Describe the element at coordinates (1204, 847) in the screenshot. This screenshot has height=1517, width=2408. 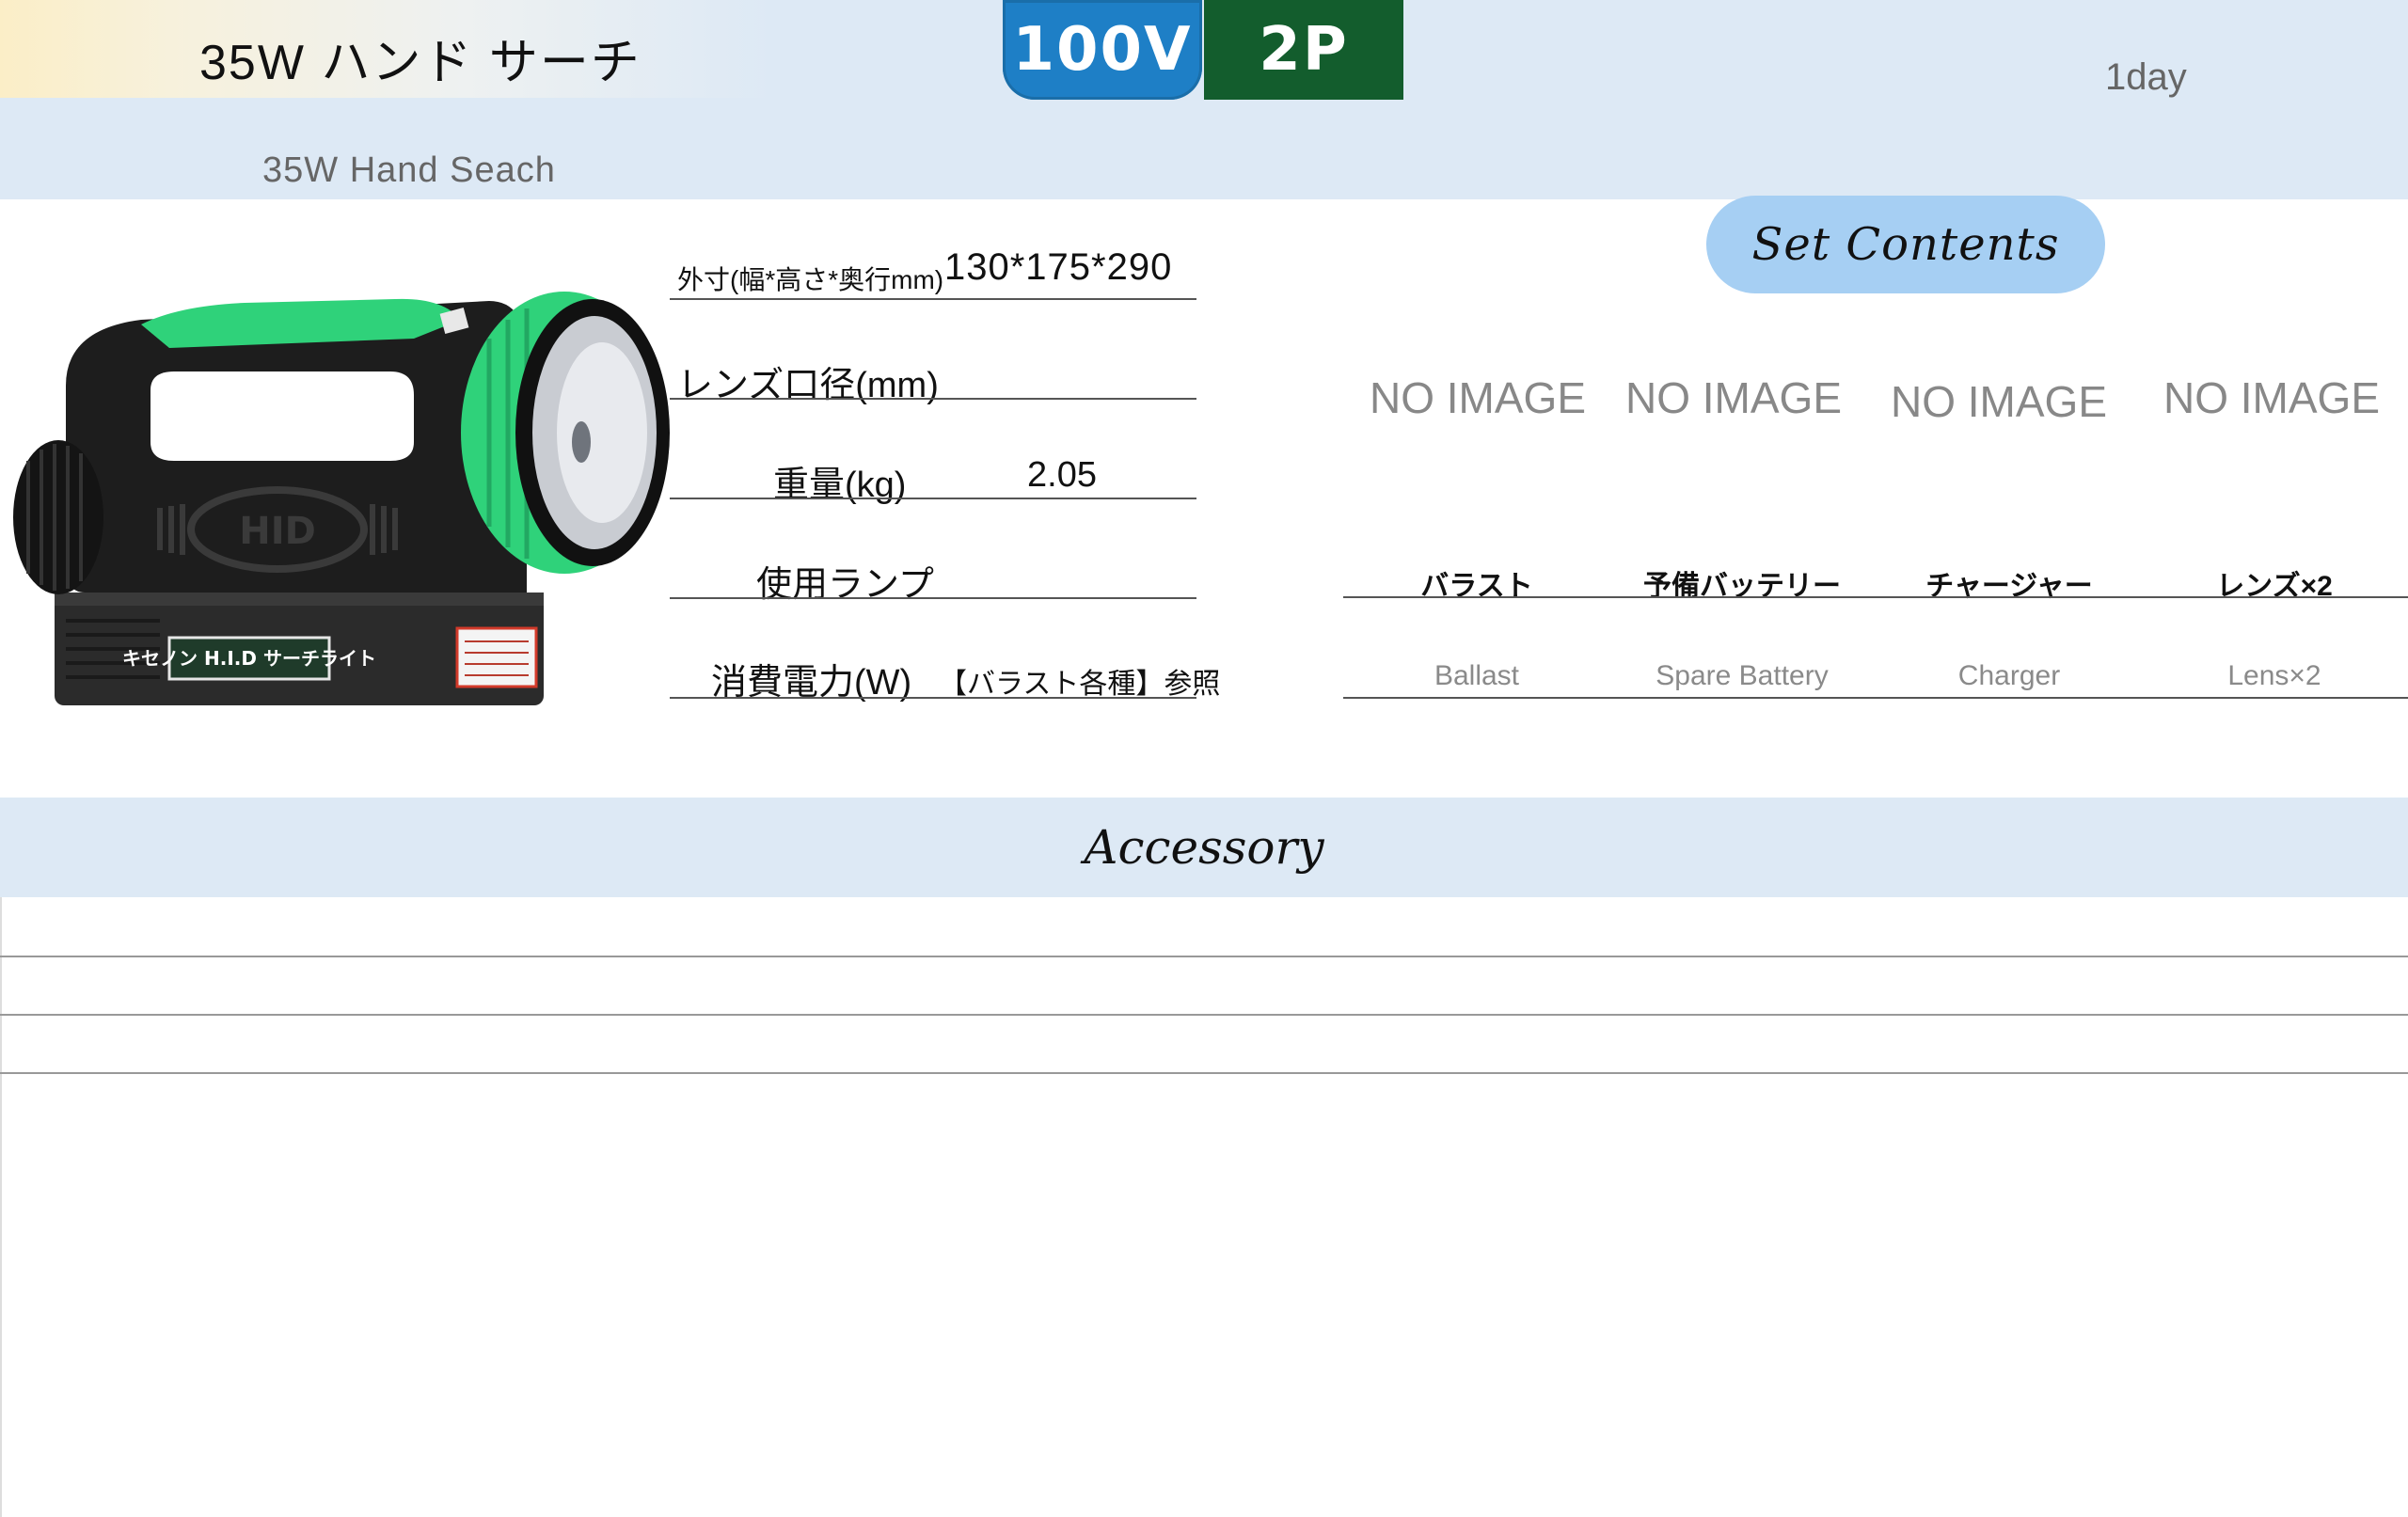
I see `accessory-title: Accessory` at that location.